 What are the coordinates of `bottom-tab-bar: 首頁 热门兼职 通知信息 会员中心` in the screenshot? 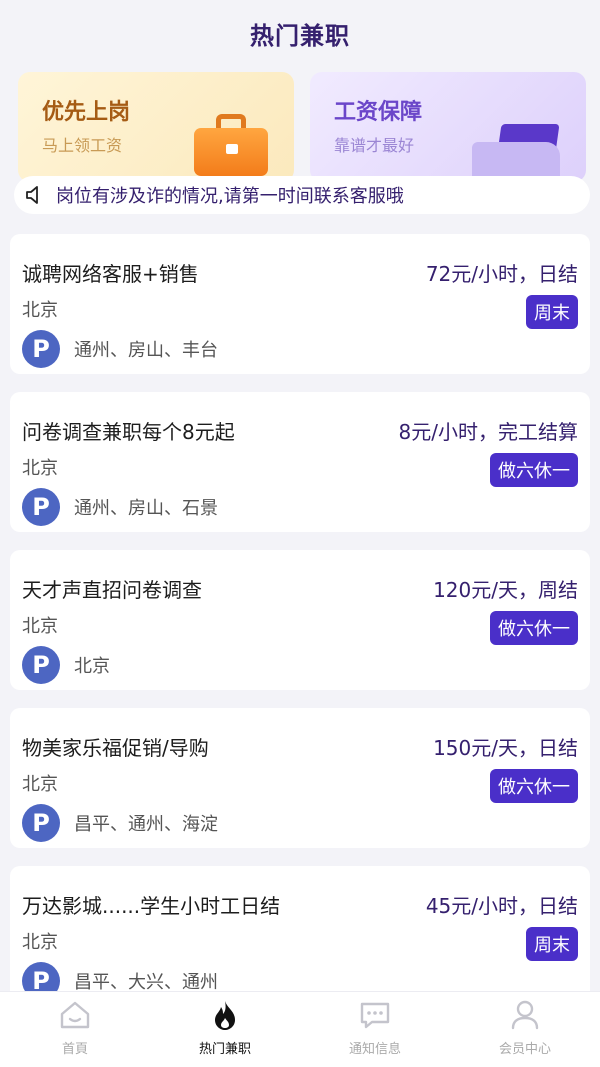 It's located at (300, 1029).